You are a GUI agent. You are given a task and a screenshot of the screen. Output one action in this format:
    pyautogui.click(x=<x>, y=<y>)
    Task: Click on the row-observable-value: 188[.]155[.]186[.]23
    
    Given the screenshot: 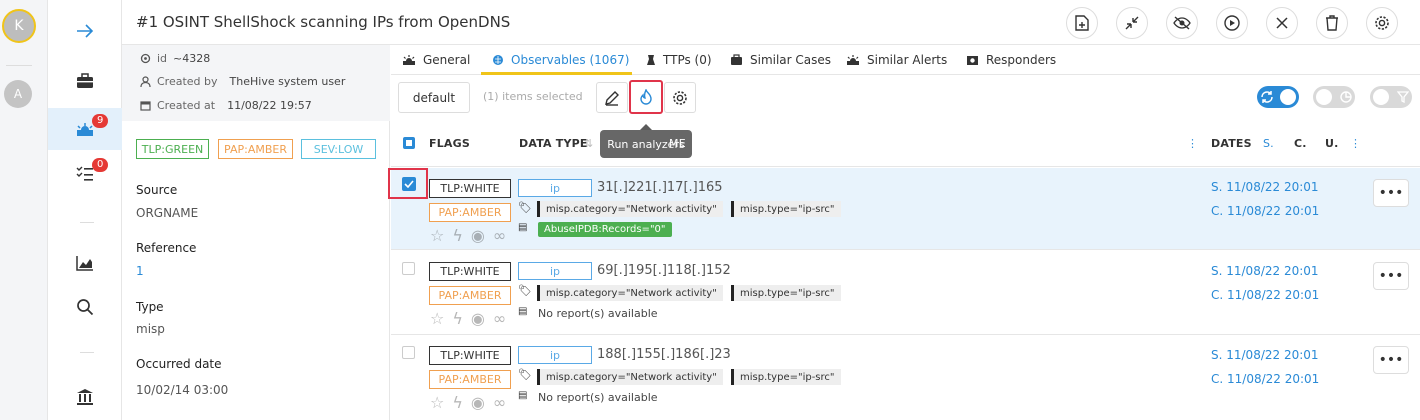 What is the action you would take?
    pyautogui.click(x=664, y=354)
    